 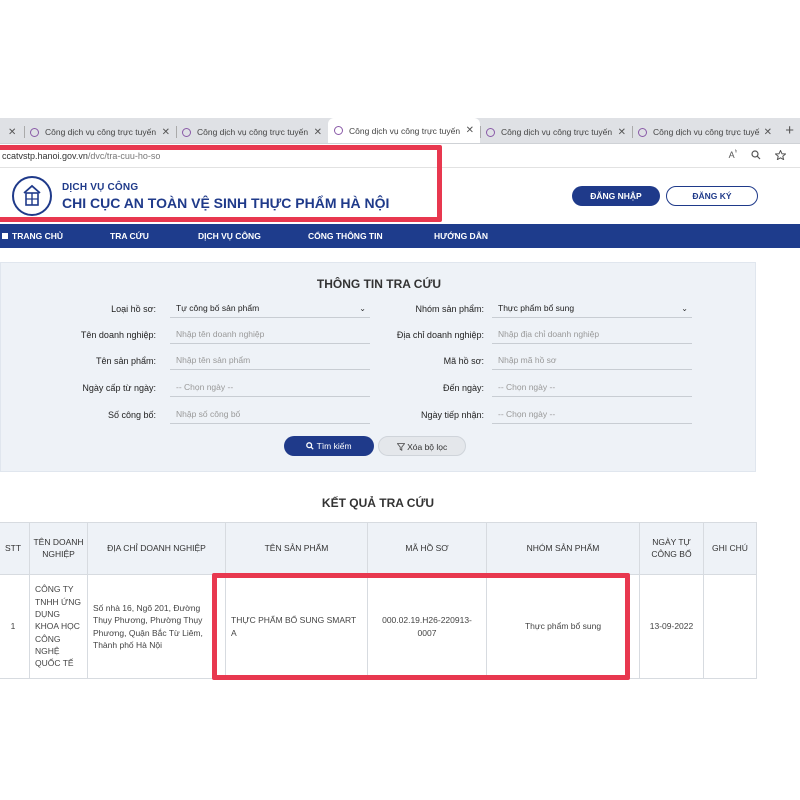 I want to click on ten-san-pham-input: Nhập tên sản phẩm, so click(x=270, y=361).